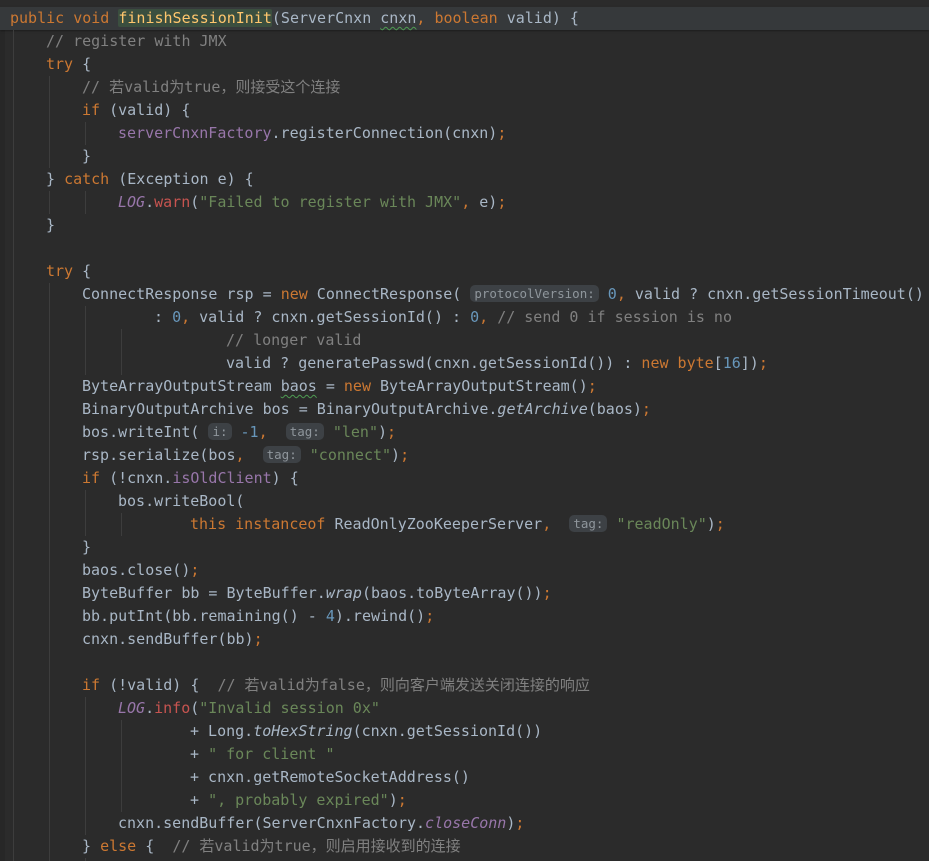  Describe the element at coordinates (614, 317) in the screenshot. I see `token-comment: // send 0 if session is no` at that location.